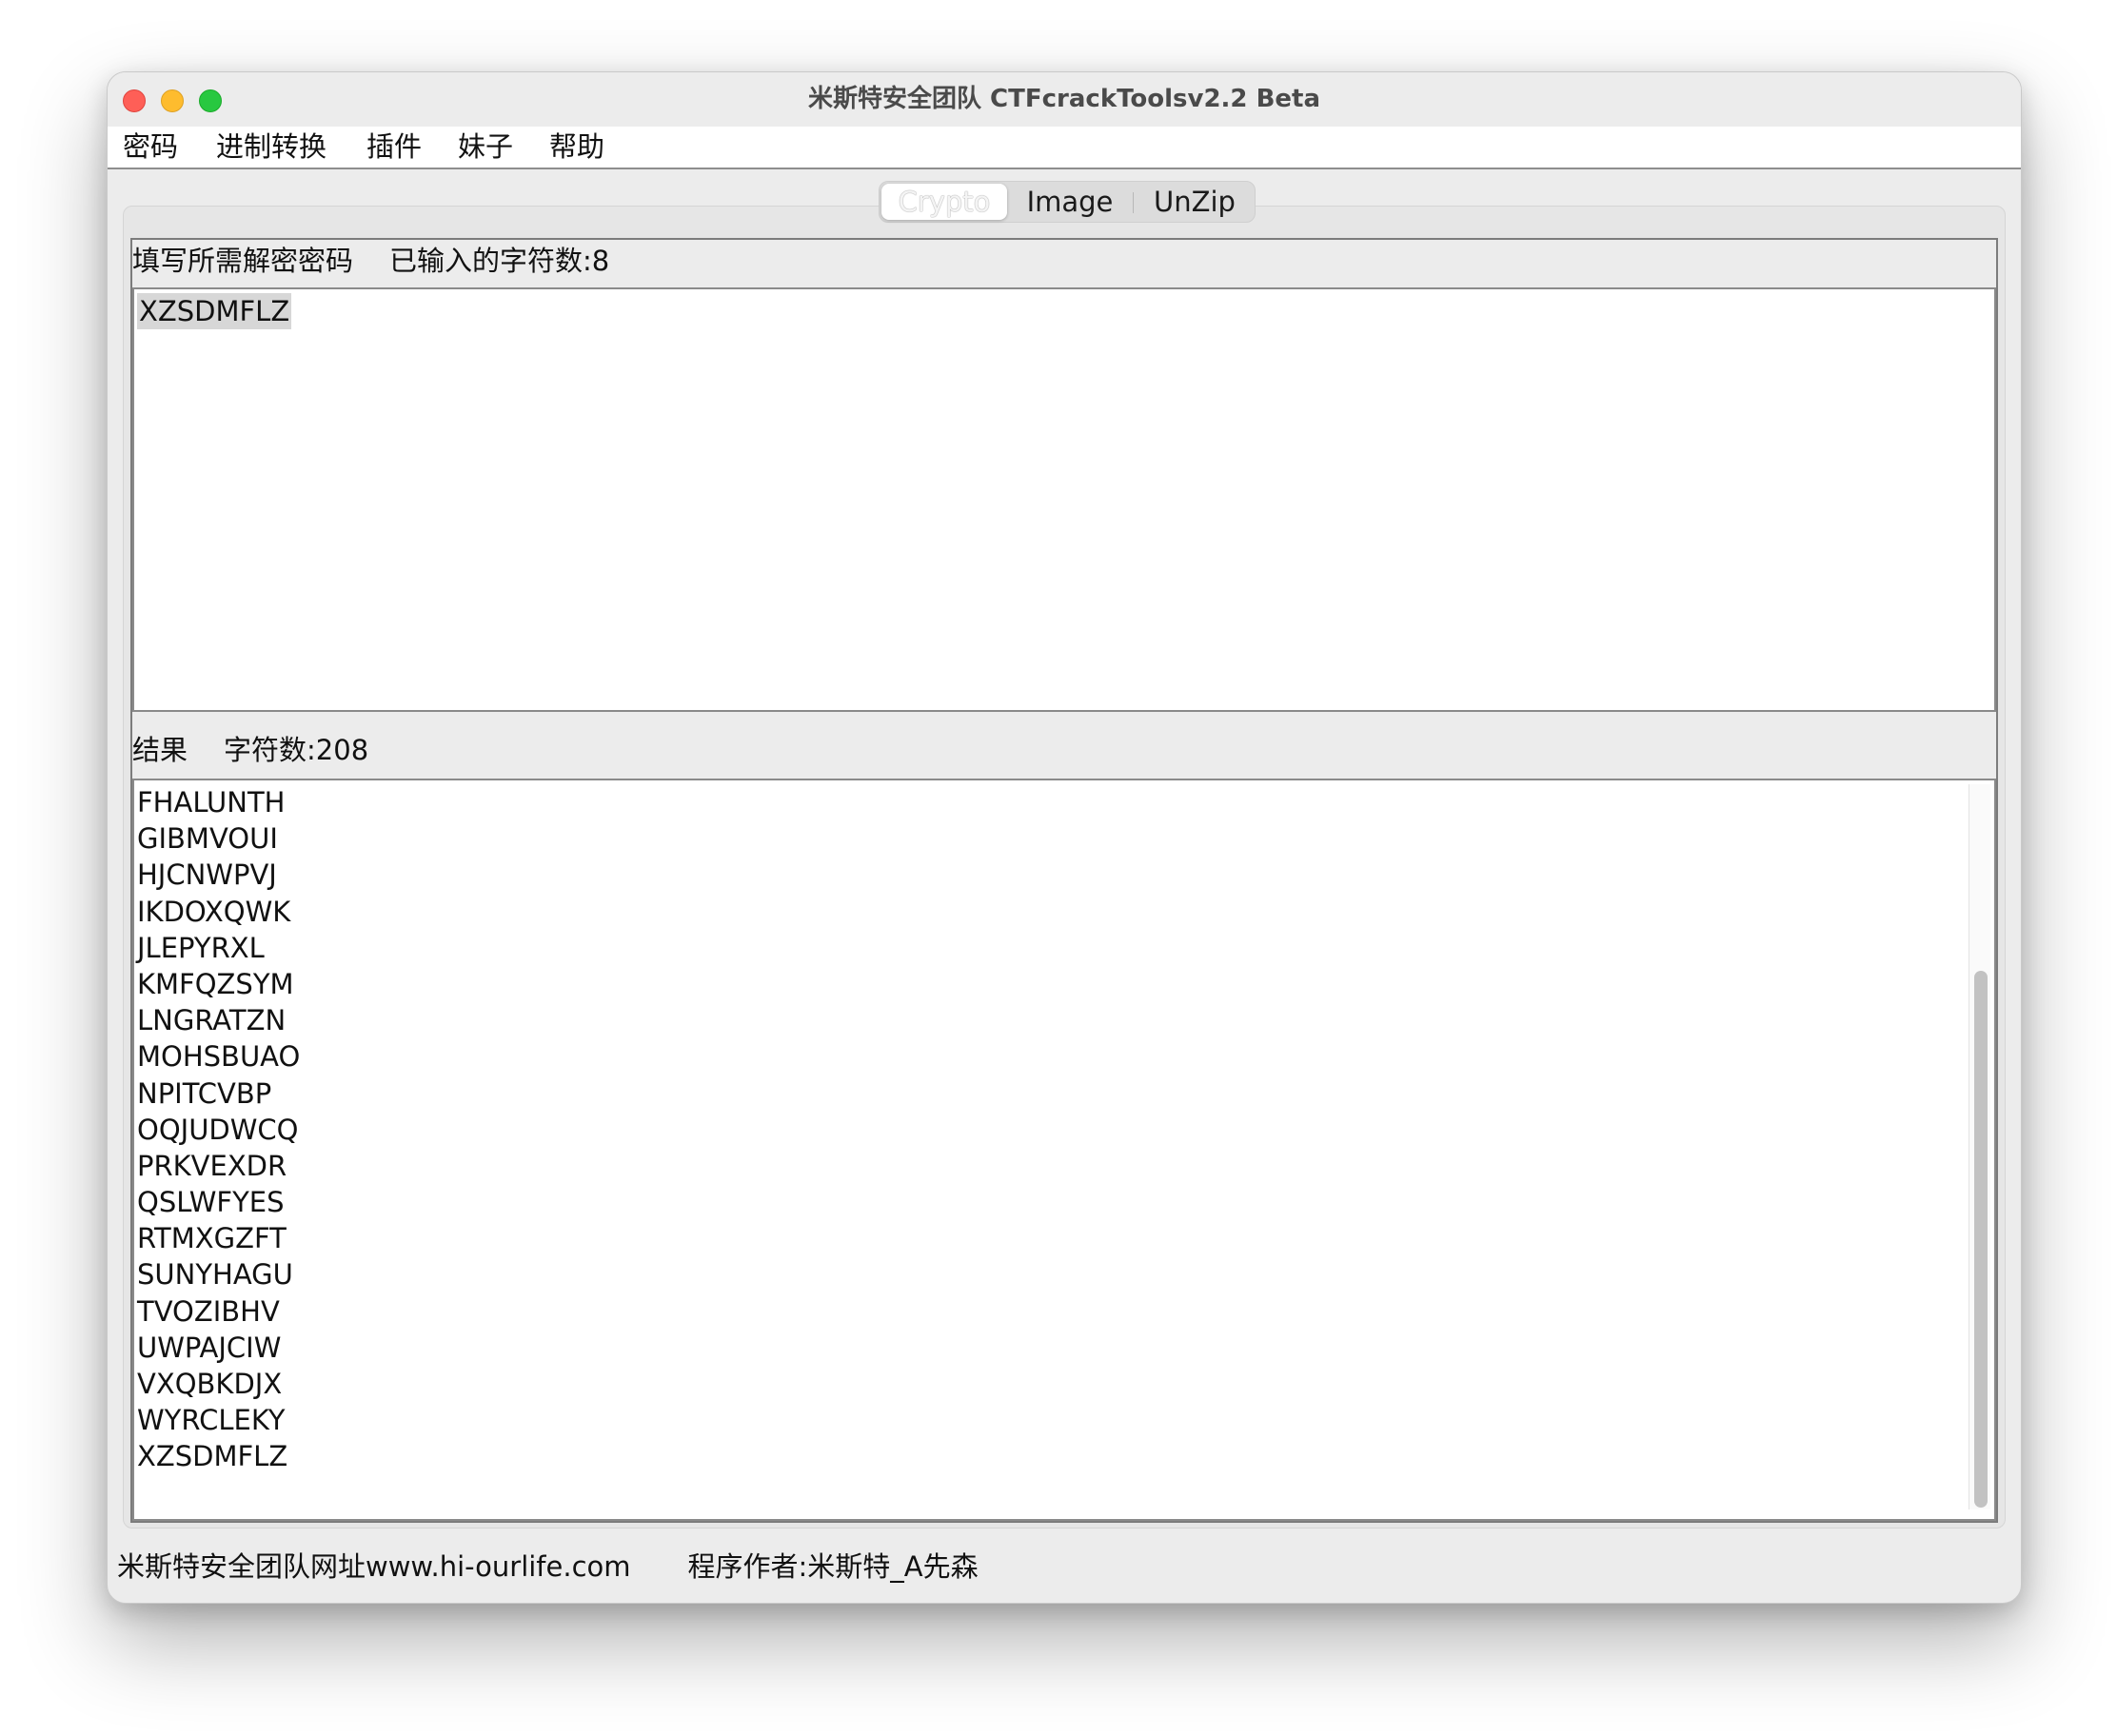  What do you see at coordinates (134, 100) in the screenshot?
I see `close-window-button` at bounding box center [134, 100].